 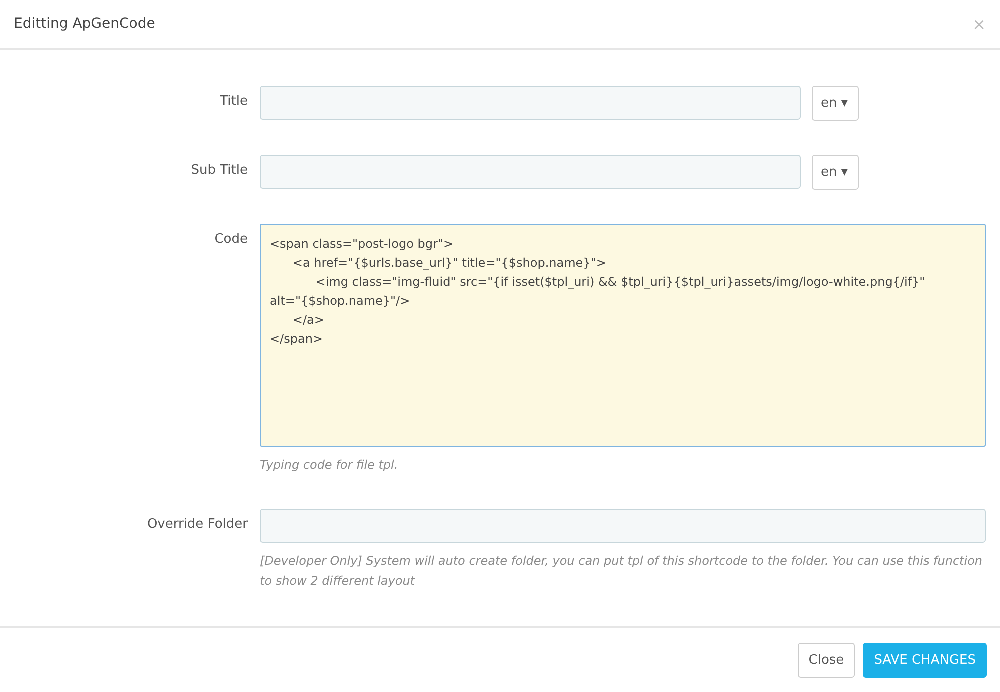 What do you see at coordinates (219, 170) in the screenshot?
I see `field-label: Sub Title` at bounding box center [219, 170].